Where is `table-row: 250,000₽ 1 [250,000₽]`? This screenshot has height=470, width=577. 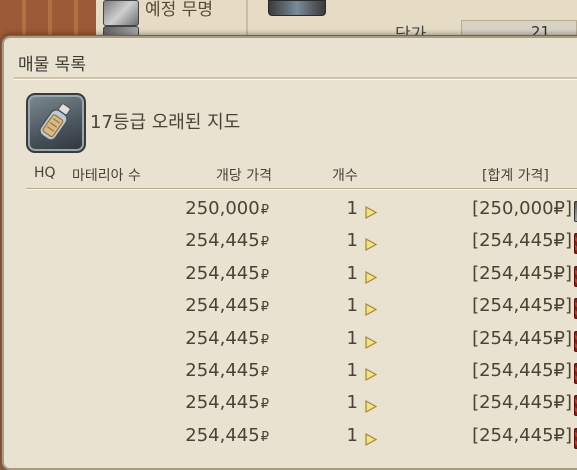
table-row: 250,000₽ 1 [250,000₽] is located at coordinates (290, 210).